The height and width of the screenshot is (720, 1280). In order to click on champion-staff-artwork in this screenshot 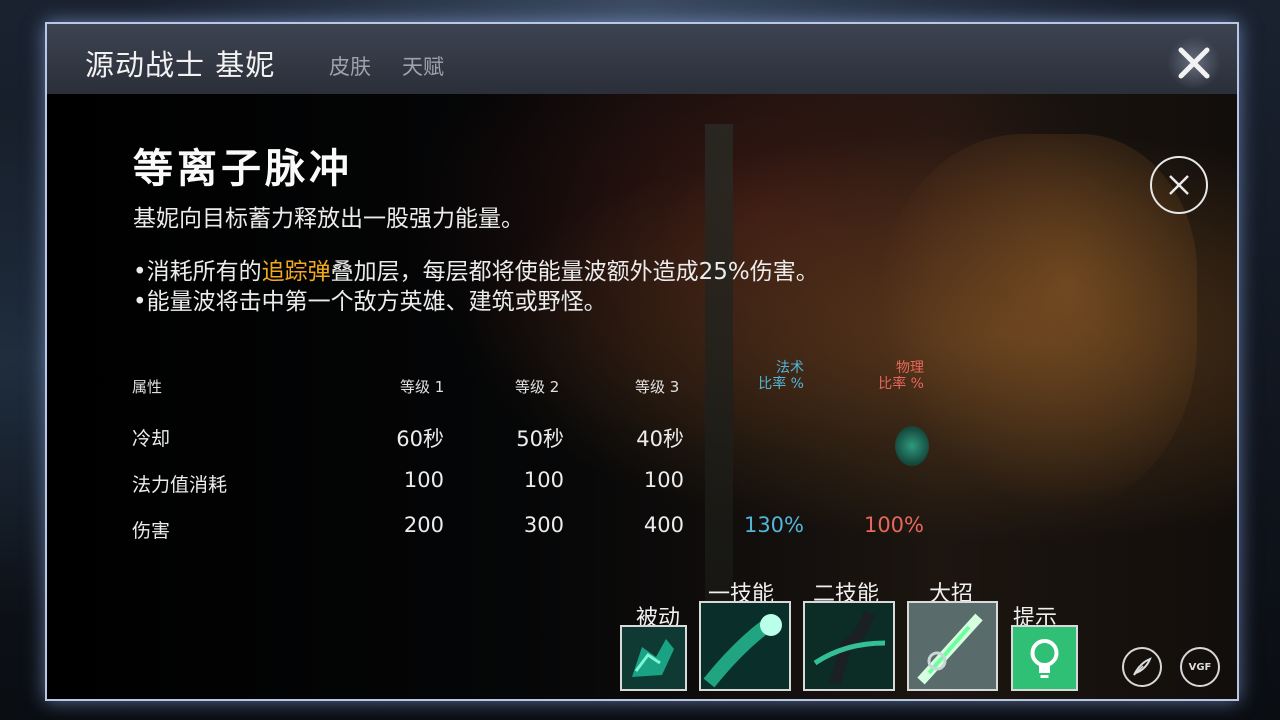, I will do `click(719, 384)`.